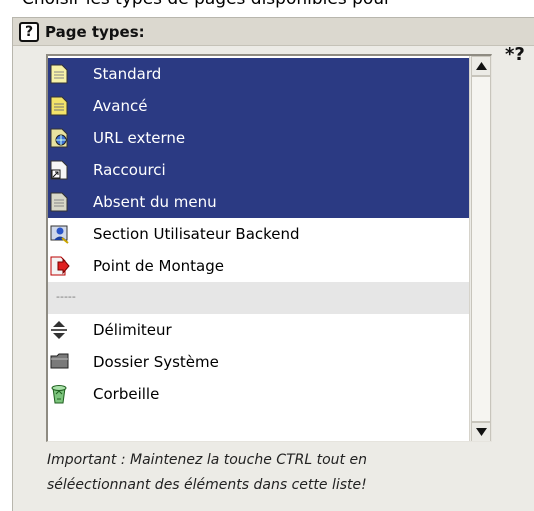 Image resolution: width=534 pixels, height=511 pixels. What do you see at coordinates (59, 106) in the screenshot?
I see `page-advanced-icon` at bounding box center [59, 106].